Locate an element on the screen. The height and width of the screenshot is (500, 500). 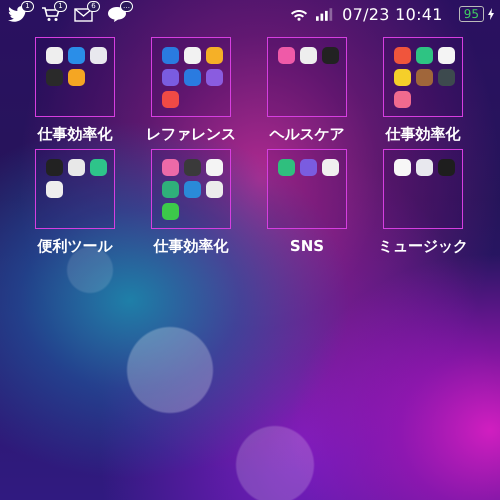
signal-icon is located at coordinates (325, 14).